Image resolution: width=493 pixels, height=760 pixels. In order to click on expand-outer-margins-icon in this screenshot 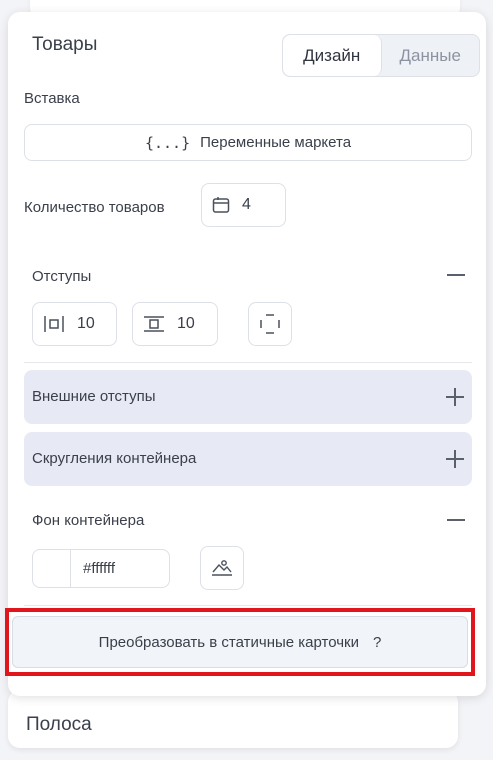, I will do `click(455, 397)`.